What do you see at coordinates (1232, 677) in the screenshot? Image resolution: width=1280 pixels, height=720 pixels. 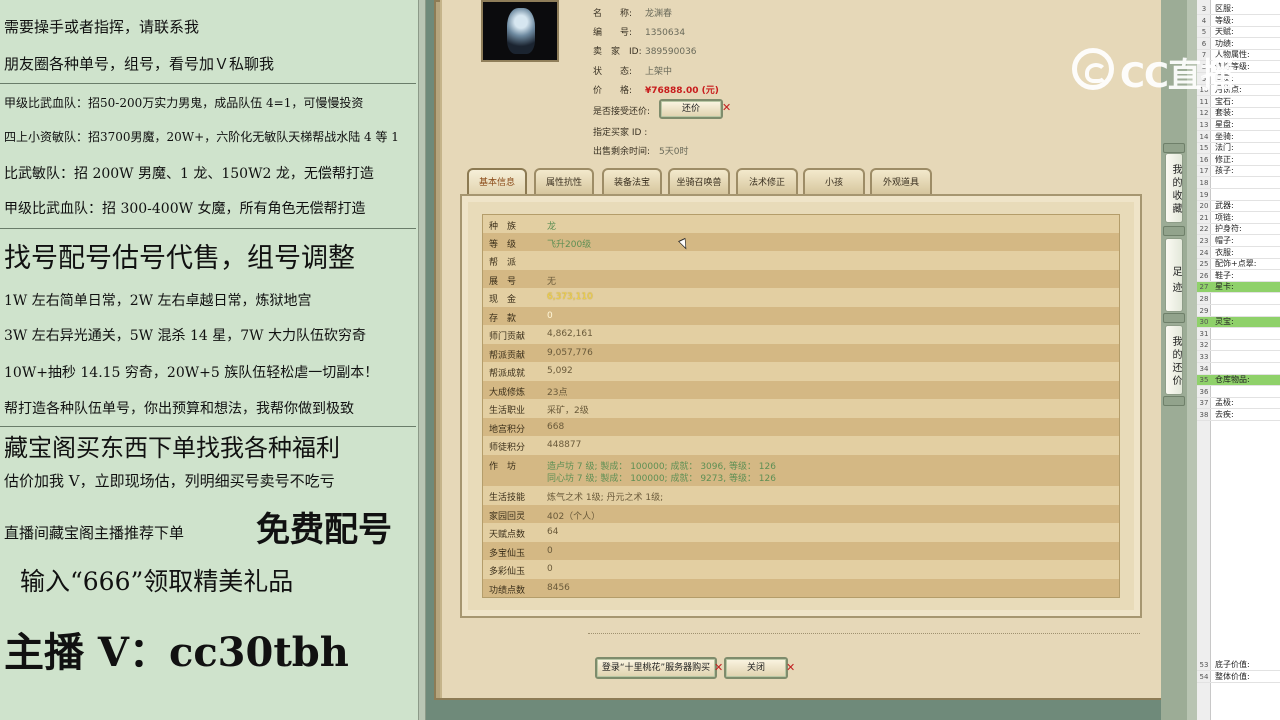 I see `sheet-cell: 整体价值:` at bounding box center [1232, 677].